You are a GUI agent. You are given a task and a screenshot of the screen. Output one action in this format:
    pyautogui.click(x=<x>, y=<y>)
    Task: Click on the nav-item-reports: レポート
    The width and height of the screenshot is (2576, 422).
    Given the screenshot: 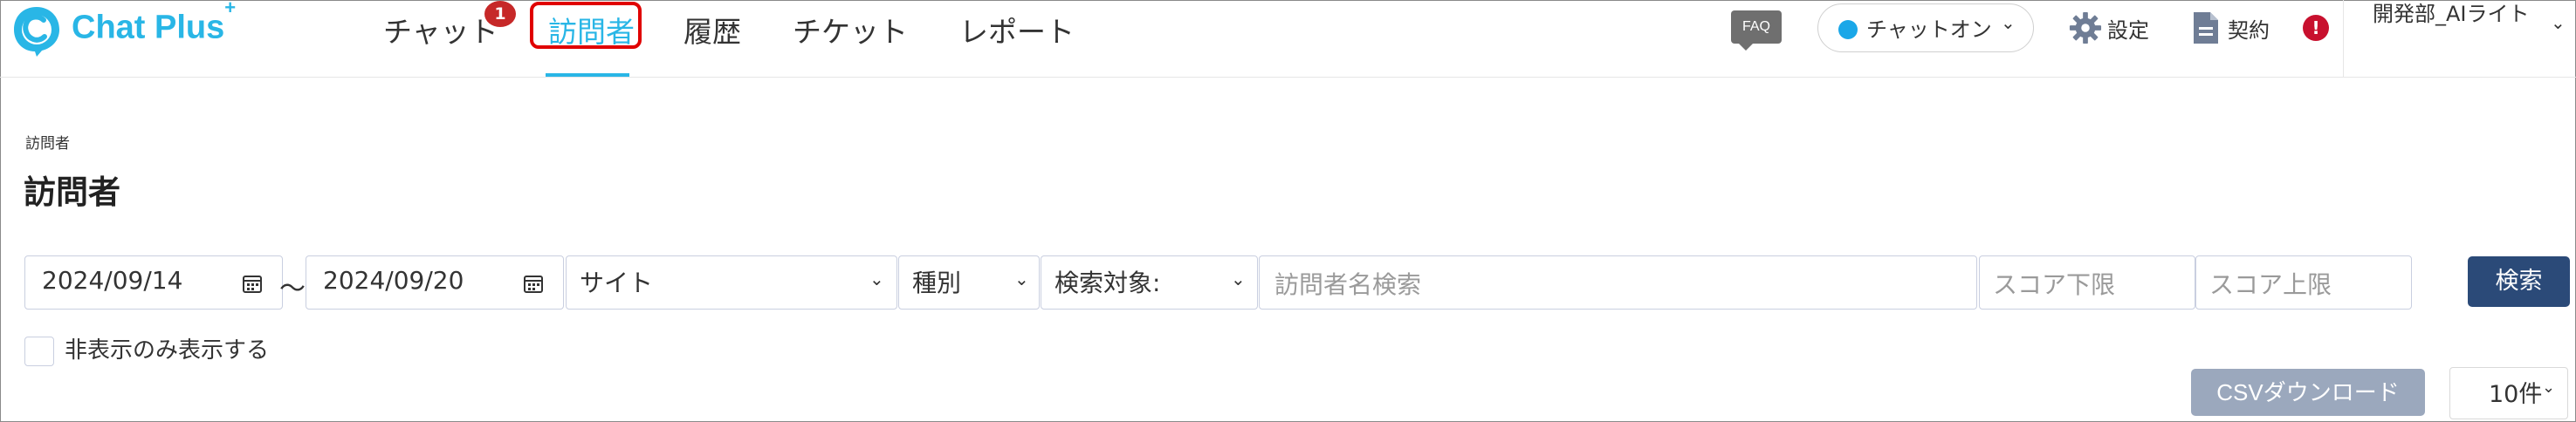 What is the action you would take?
    pyautogui.click(x=1017, y=30)
    